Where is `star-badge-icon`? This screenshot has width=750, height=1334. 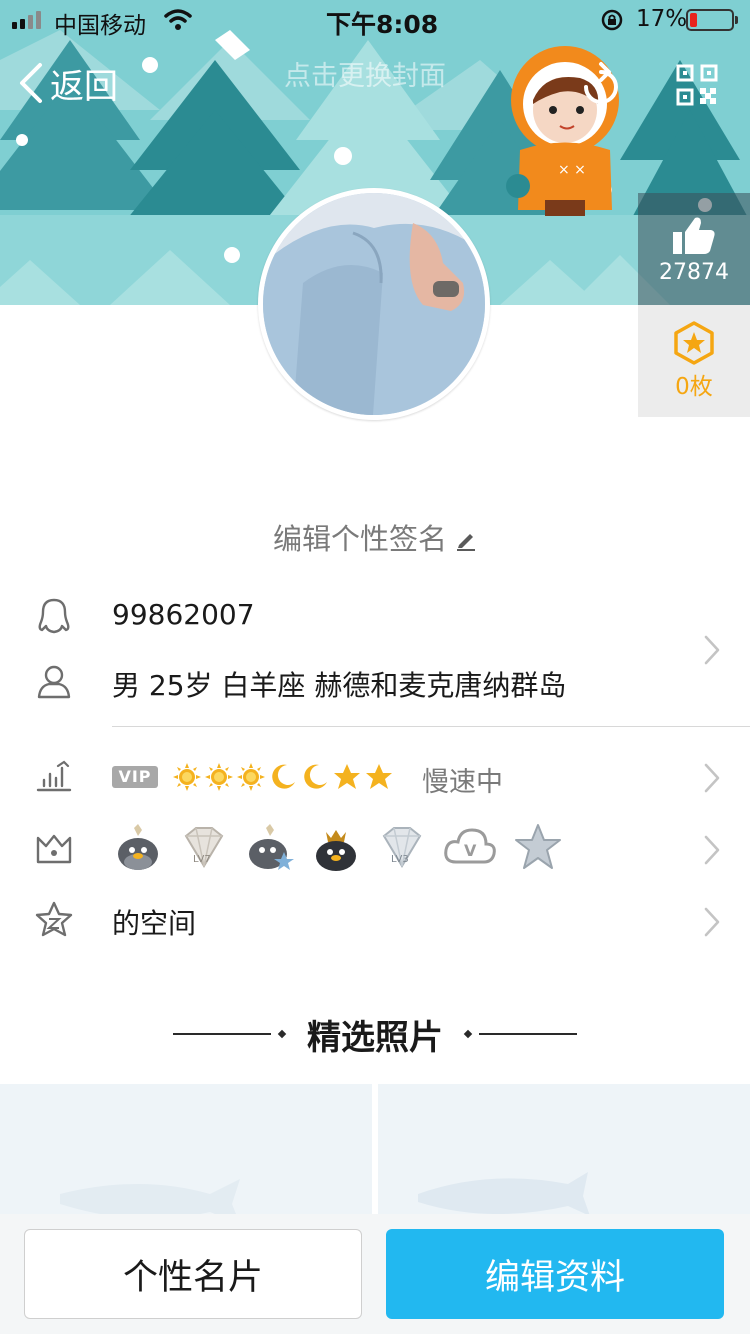
star-badge-icon is located at coordinates (538, 846).